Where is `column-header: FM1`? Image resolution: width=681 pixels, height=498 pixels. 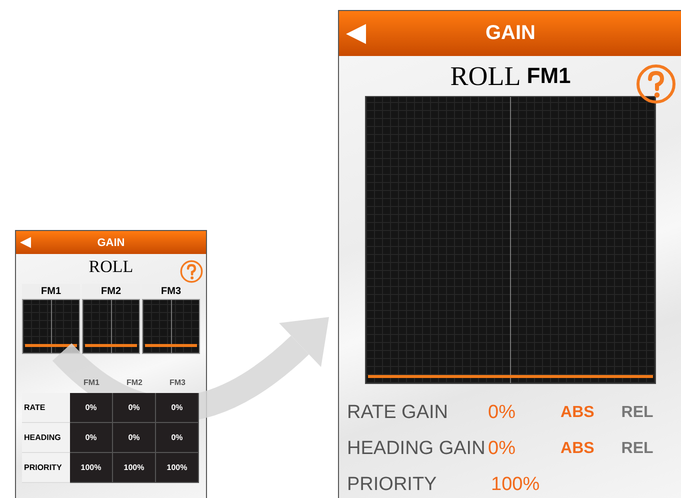
column-header: FM1 is located at coordinates (91, 383).